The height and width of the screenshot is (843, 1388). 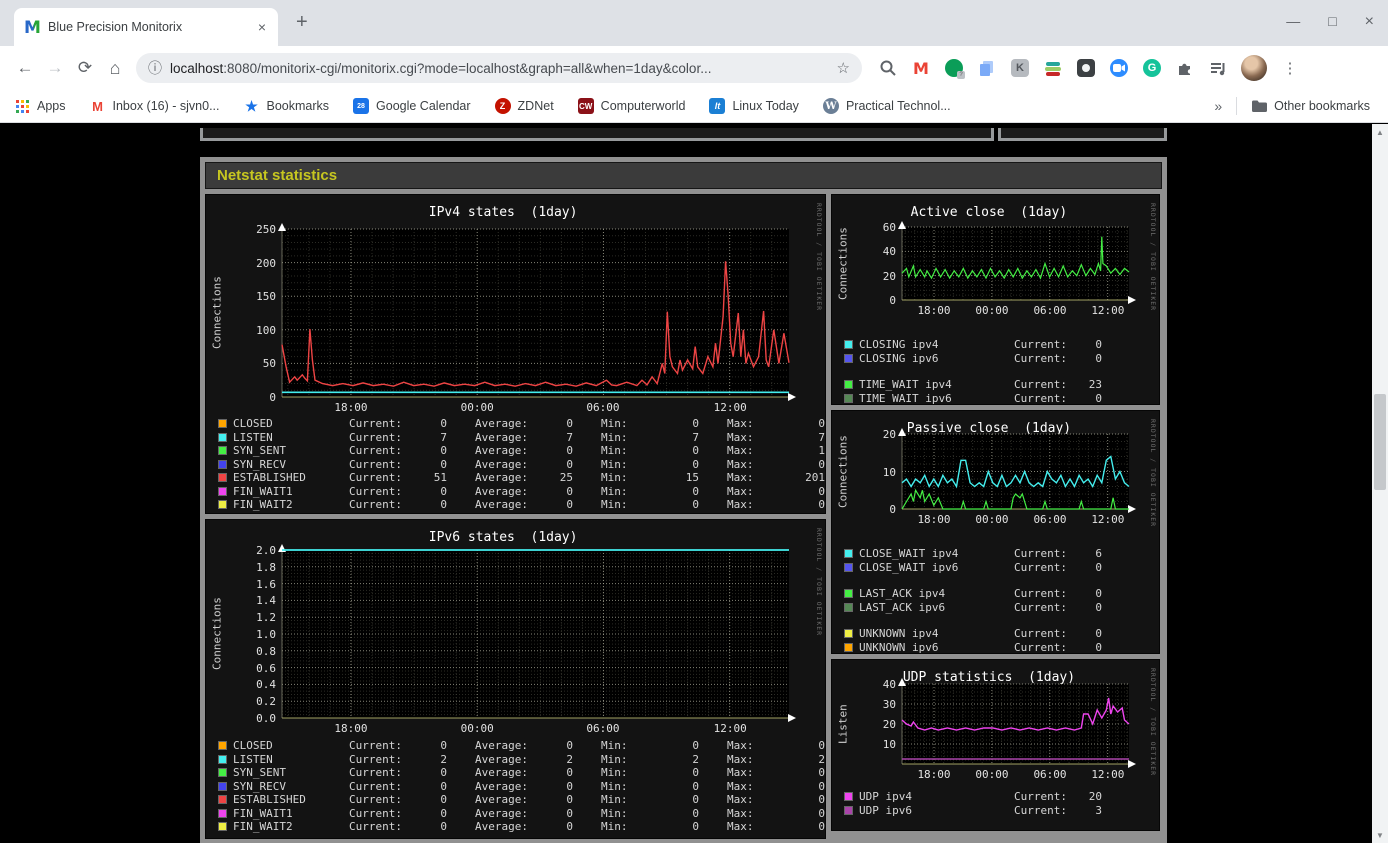 What do you see at coordinates (888, 68) in the screenshot?
I see `search-icon` at bounding box center [888, 68].